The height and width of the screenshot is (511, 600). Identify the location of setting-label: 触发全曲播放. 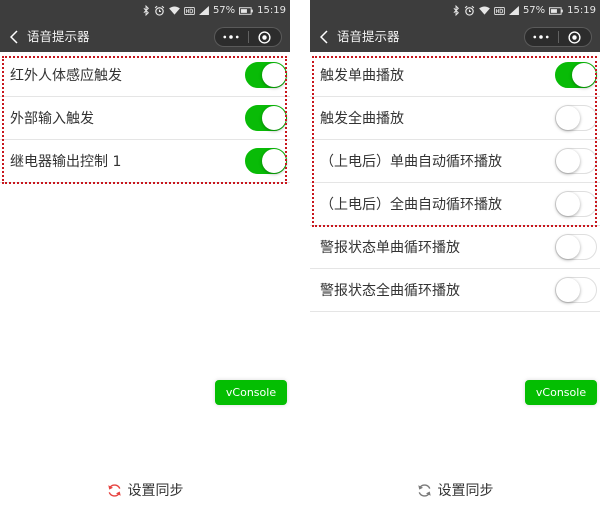
(362, 119).